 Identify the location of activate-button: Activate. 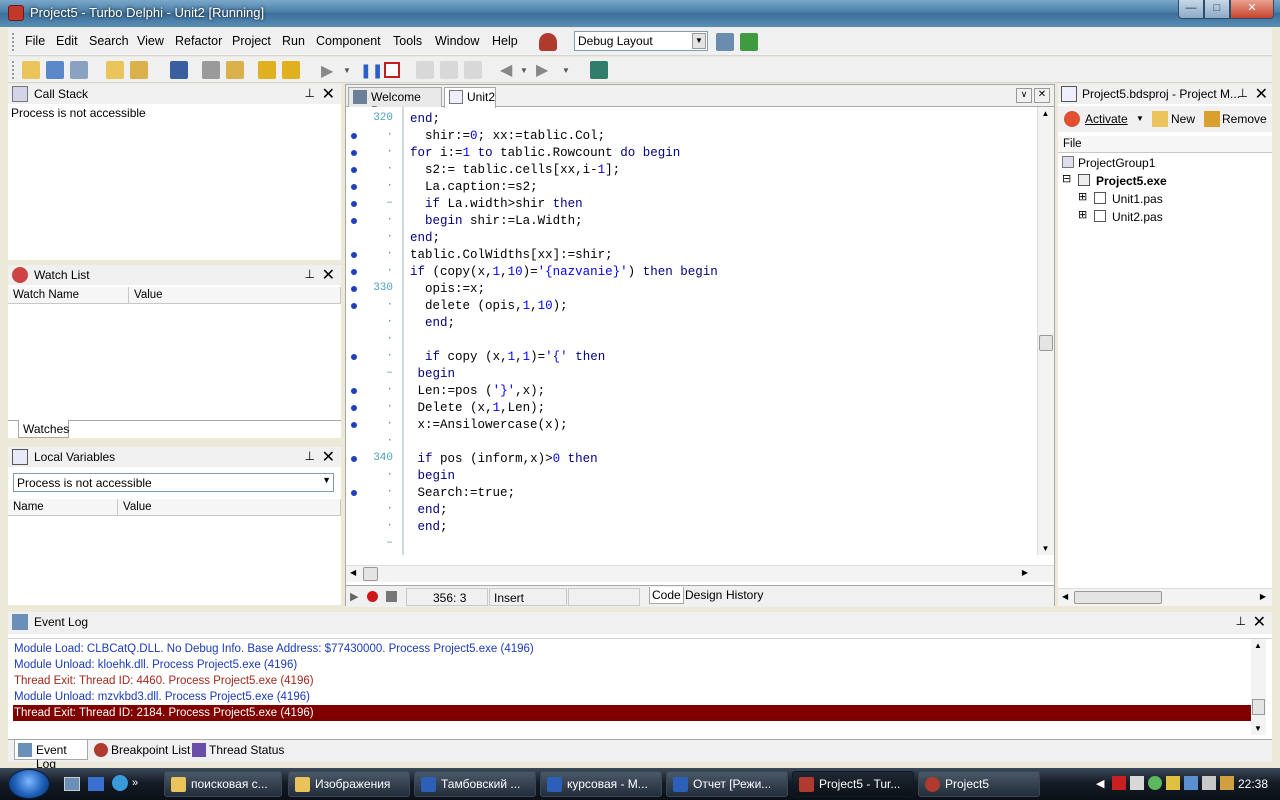
(1106, 119).